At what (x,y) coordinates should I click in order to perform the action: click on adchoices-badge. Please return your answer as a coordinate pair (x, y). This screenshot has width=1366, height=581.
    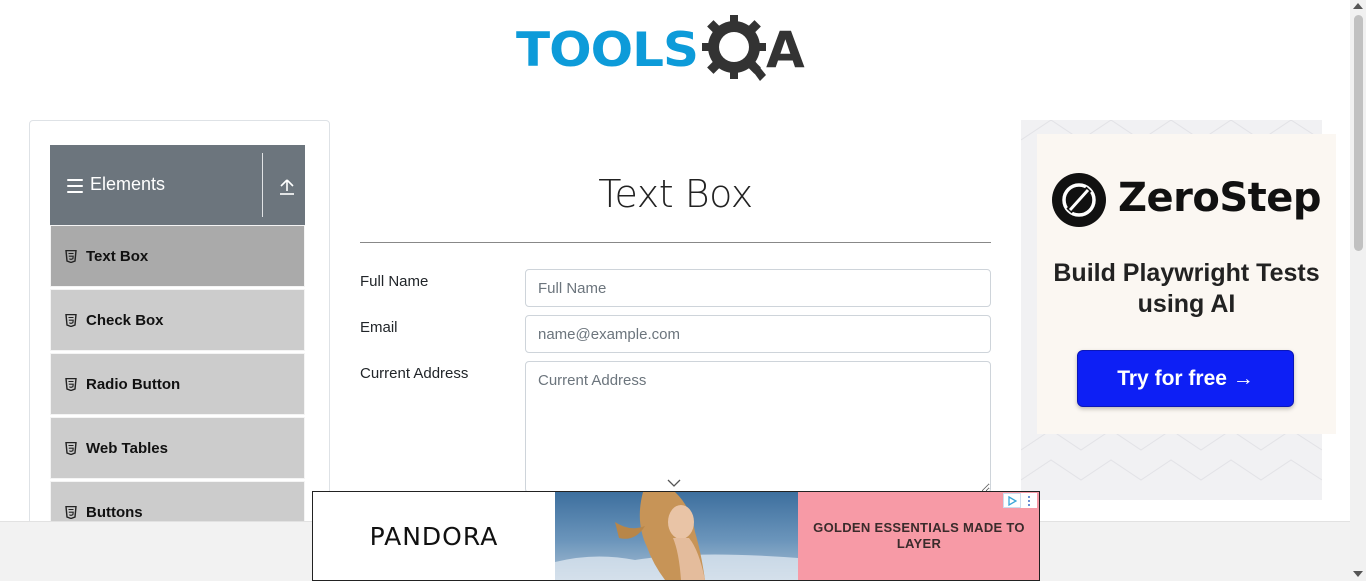
    Looking at the image, I should click on (1021, 500).